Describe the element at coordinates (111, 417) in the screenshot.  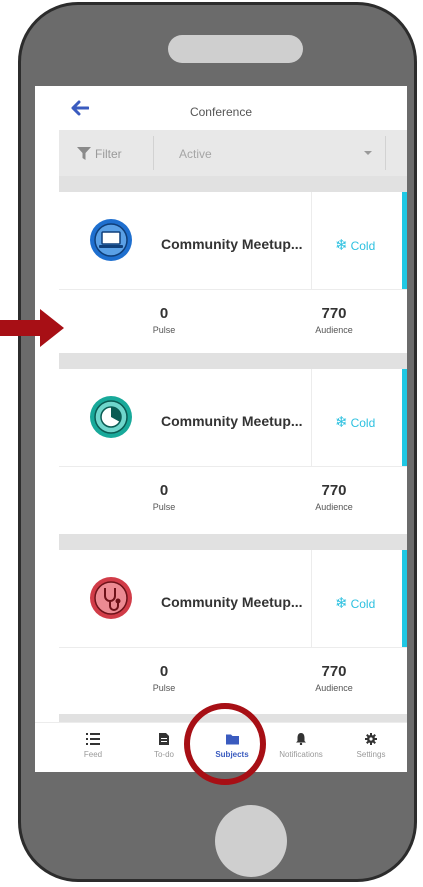
I see `pie-chart-icon` at that location.